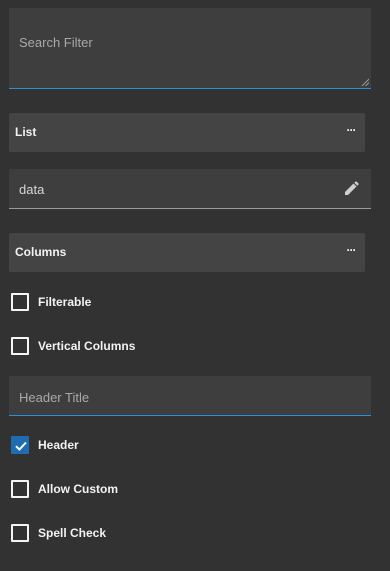 This screenshot has height=571, width=390. Describe the element at coordinates (190, 189) in the screenshot. I see `data-field: data` at that location.